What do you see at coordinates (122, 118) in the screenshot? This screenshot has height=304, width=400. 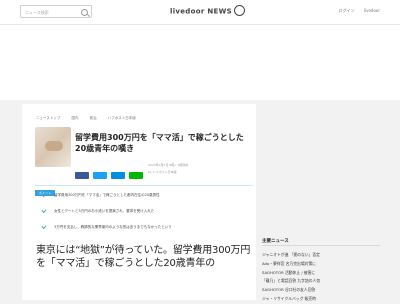 I see `breadcrumb-item: ハフポスト日本版` at bounding box center [122, 118].